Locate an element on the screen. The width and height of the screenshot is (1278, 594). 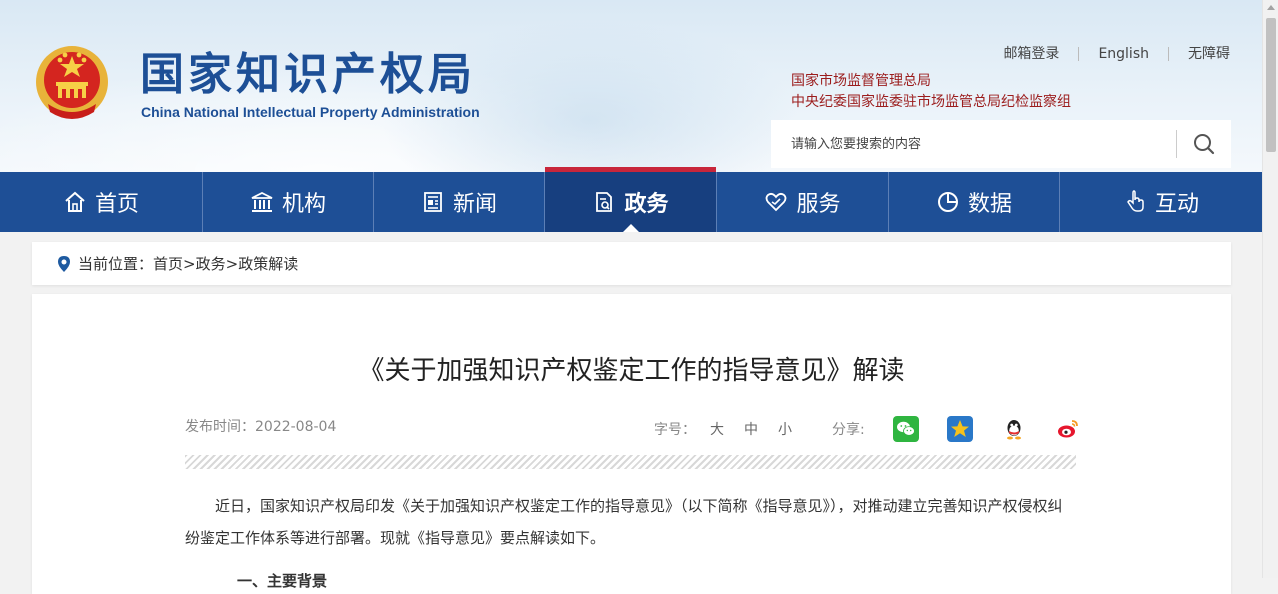
national-emblem-icon is located at coordinates (72, 82).